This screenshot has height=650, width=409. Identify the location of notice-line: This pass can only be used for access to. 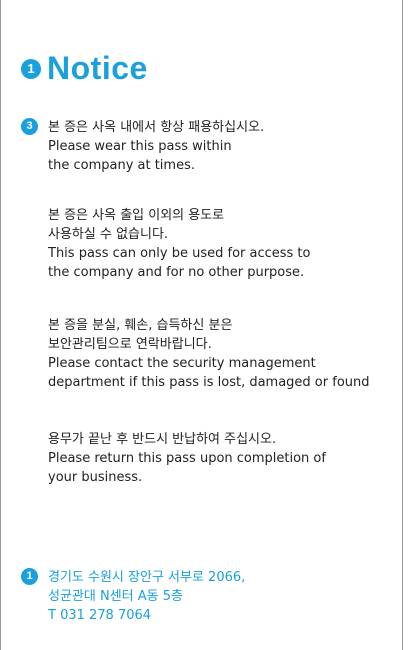
(179, 253).